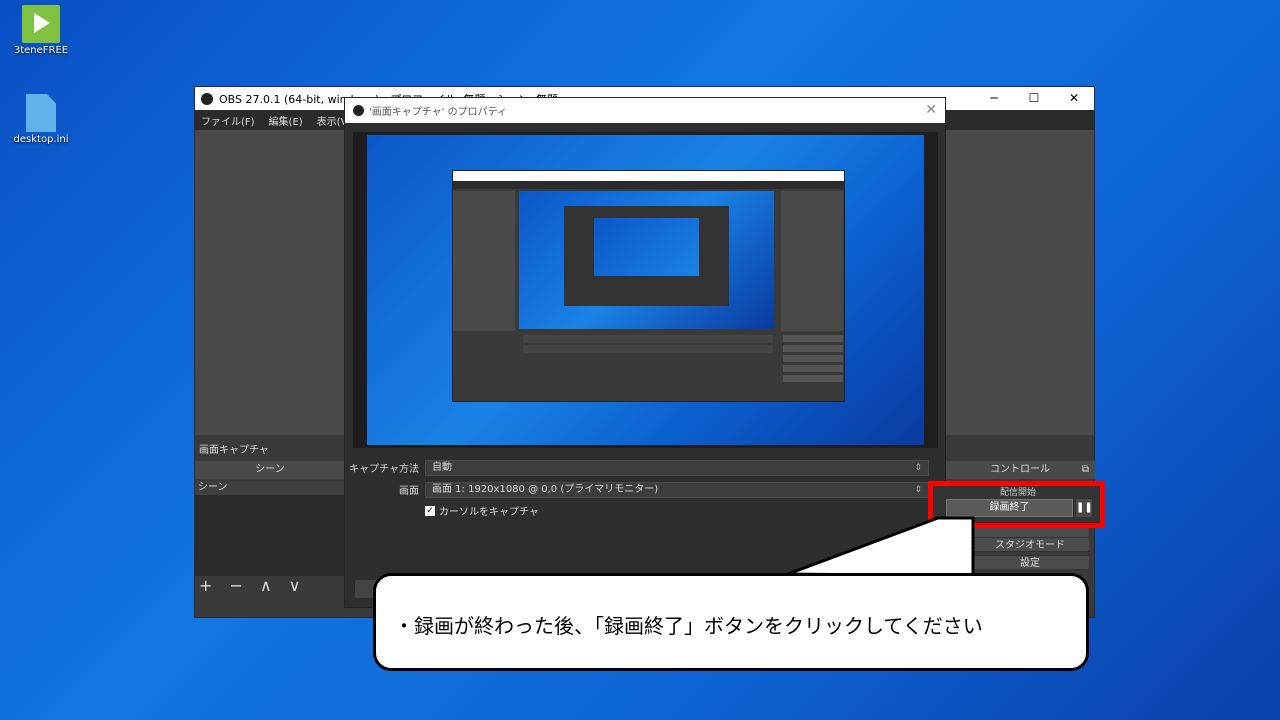 This screenshot has width=1280, height=720. I want to click on capture-method-value: 自動, so click(442, 467).